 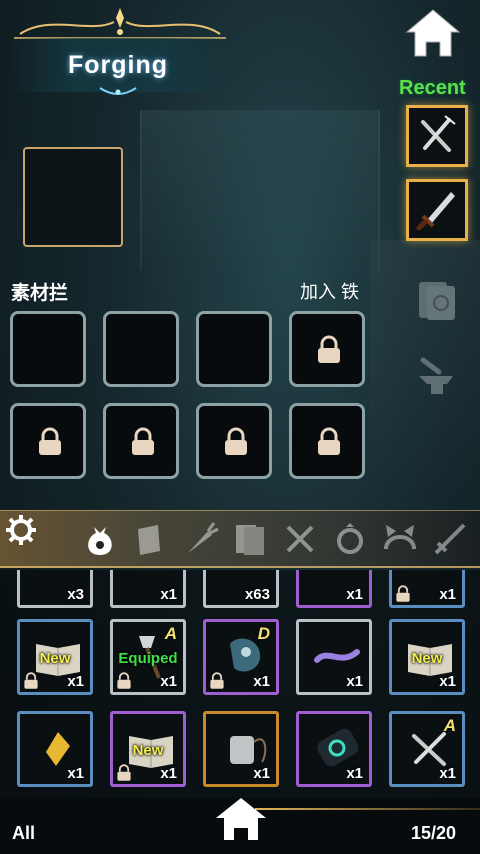 What do you see at coordinates (437, 300) in the screenshot?
I see `recipe-book-icon` at bounding box center [437, 300].